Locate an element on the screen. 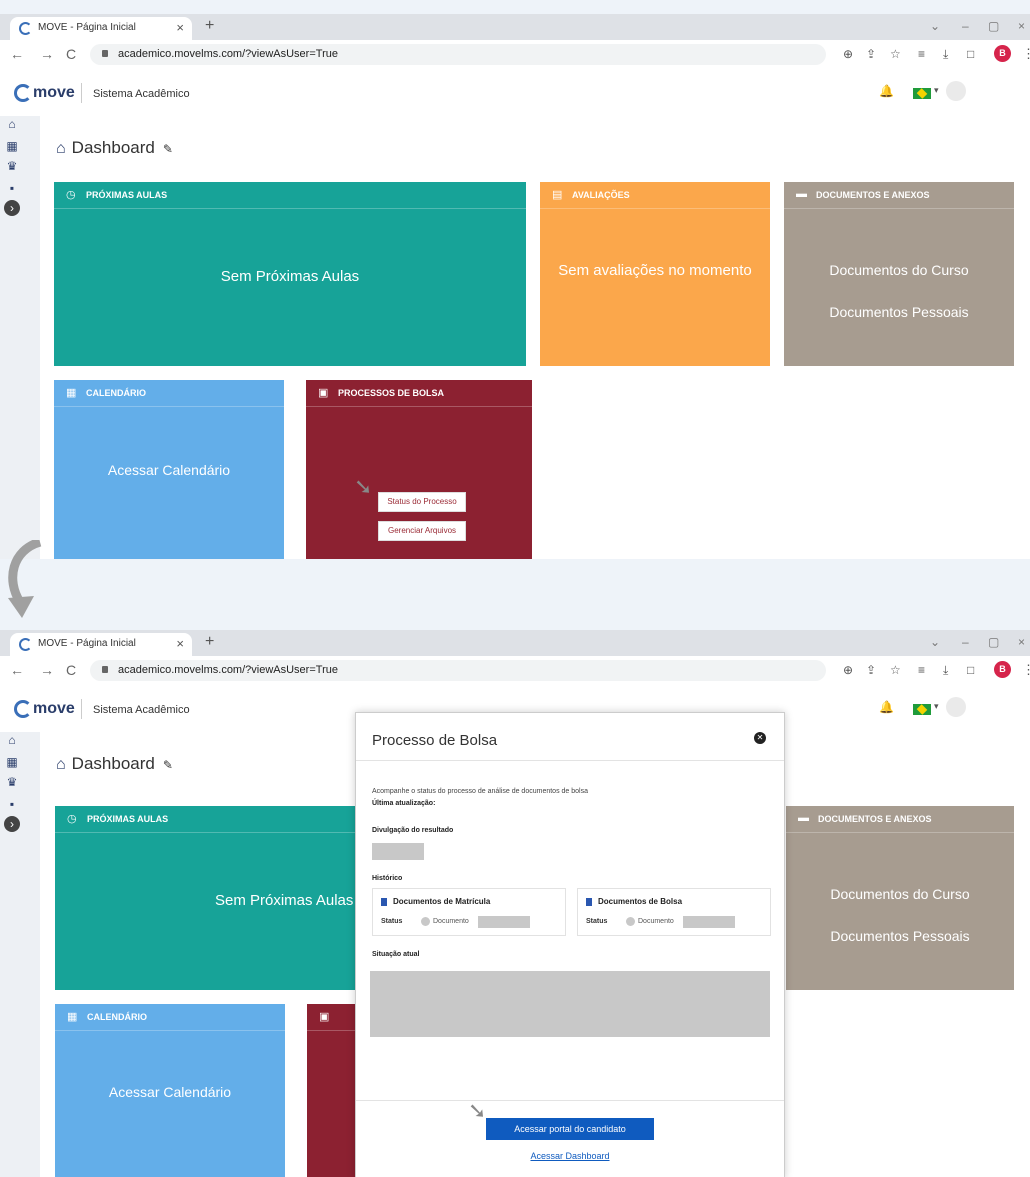 This screenshot has width=1030, height=1177. status-processo-button: Status do Processo is located at coordinates (422, 502).